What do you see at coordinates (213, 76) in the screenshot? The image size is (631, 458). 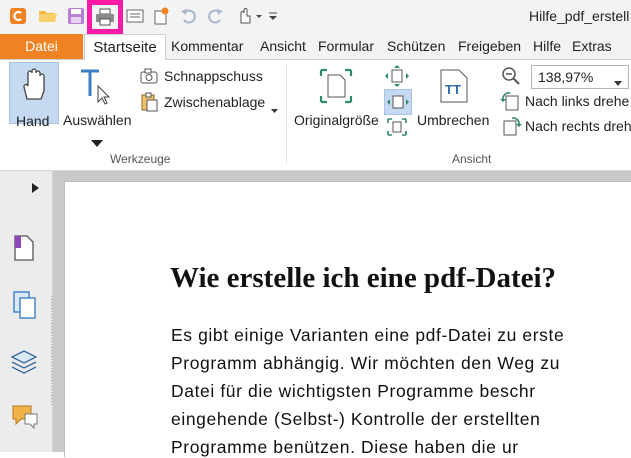 I see `snapshot-label: Schnappschuss` at bounding box center [213, 76].